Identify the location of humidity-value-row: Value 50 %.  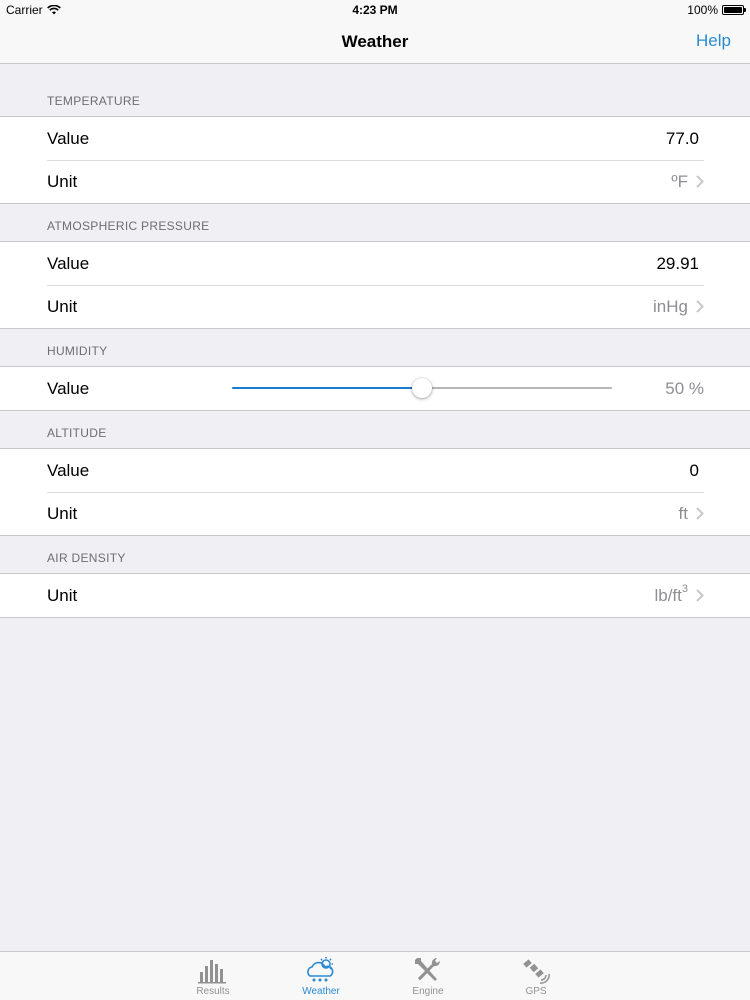
(375, 388).